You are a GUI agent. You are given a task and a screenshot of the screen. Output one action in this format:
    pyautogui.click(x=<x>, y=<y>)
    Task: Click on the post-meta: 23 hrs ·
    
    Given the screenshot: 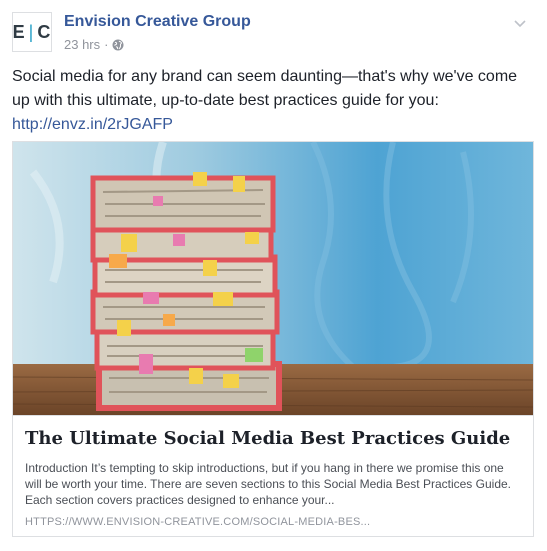 What is the action you would take?
    pyautogui.click(x=94, y=44)
    